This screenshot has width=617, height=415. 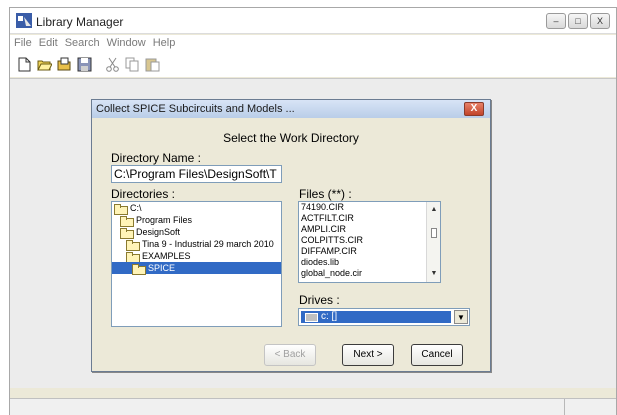 I want to click on file-item: global_node.cir, so click(x=369, y=273).